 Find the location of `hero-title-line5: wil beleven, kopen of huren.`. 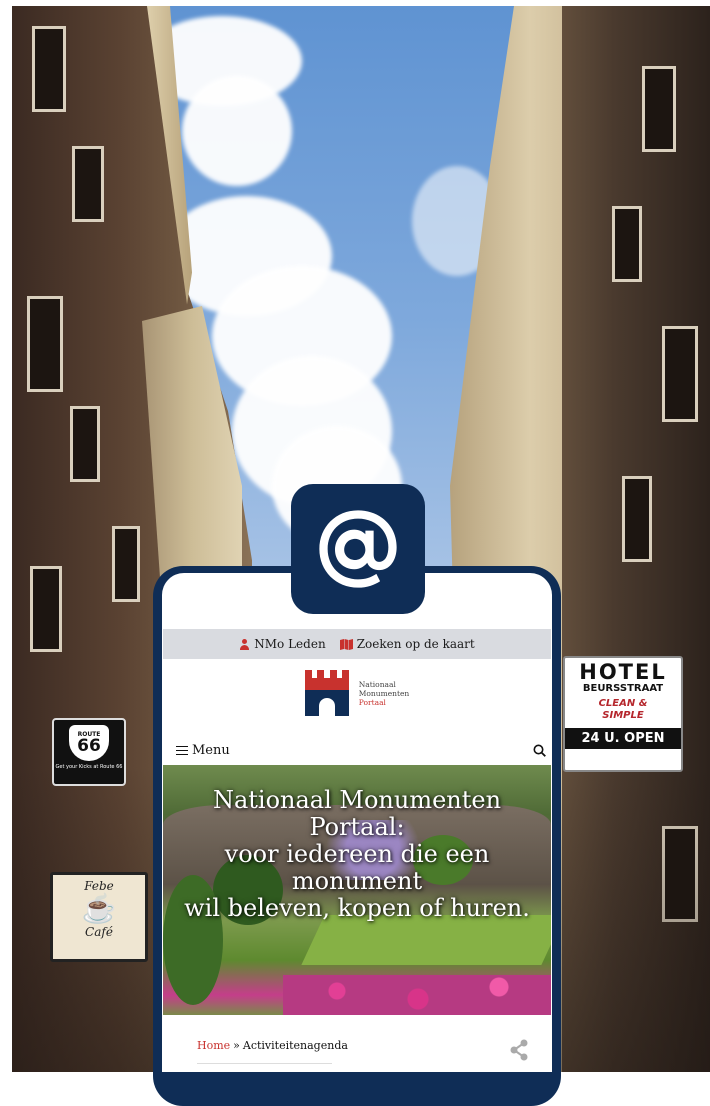

hero-title-line5: wil beleven, kopen of huren. is located at coordinates (357, 908).